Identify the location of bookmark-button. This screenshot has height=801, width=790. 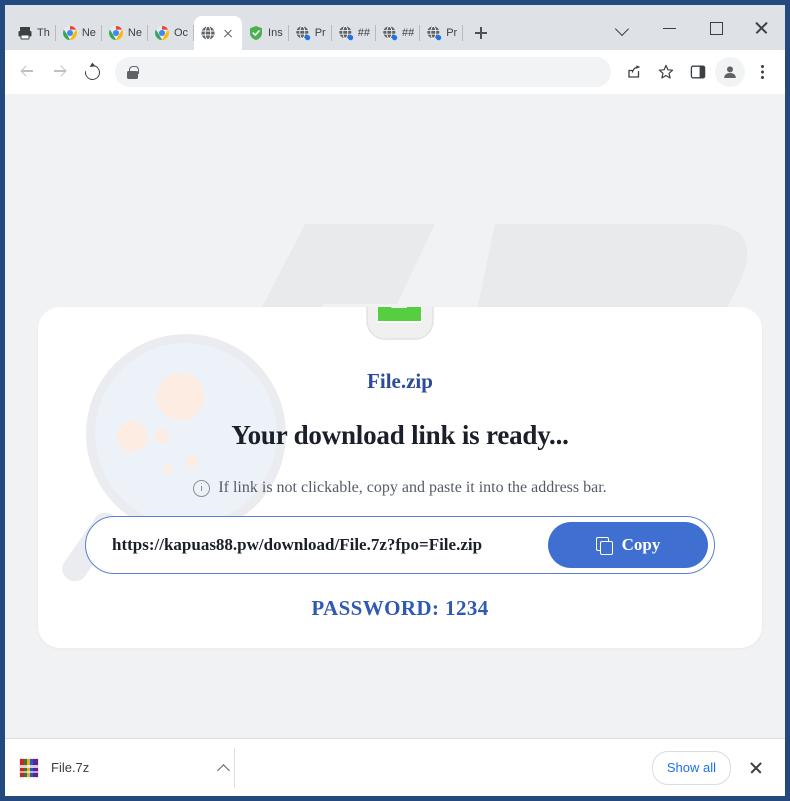
(666, 72).